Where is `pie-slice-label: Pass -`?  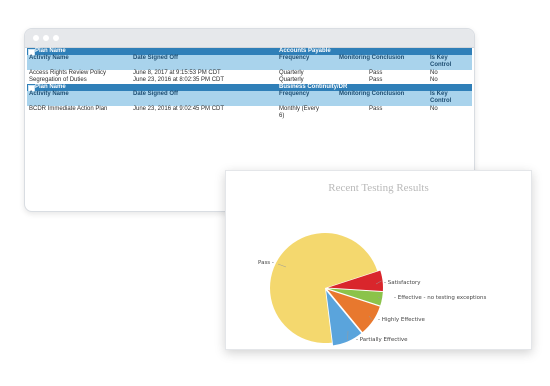 pie-slice-label: Pass - is located at coordinates (266, 263).